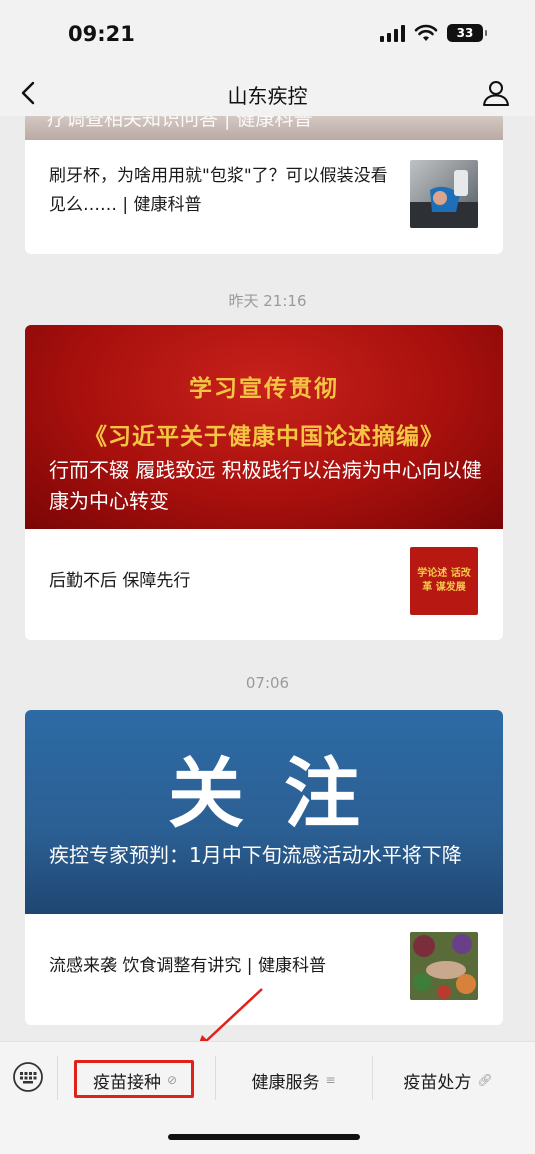 The height and width of the screenshot is (1154, 535). Describe the element at coordinates (485, 1080) in the screenshot. I see `link-icon: 🔗︎` at that location.